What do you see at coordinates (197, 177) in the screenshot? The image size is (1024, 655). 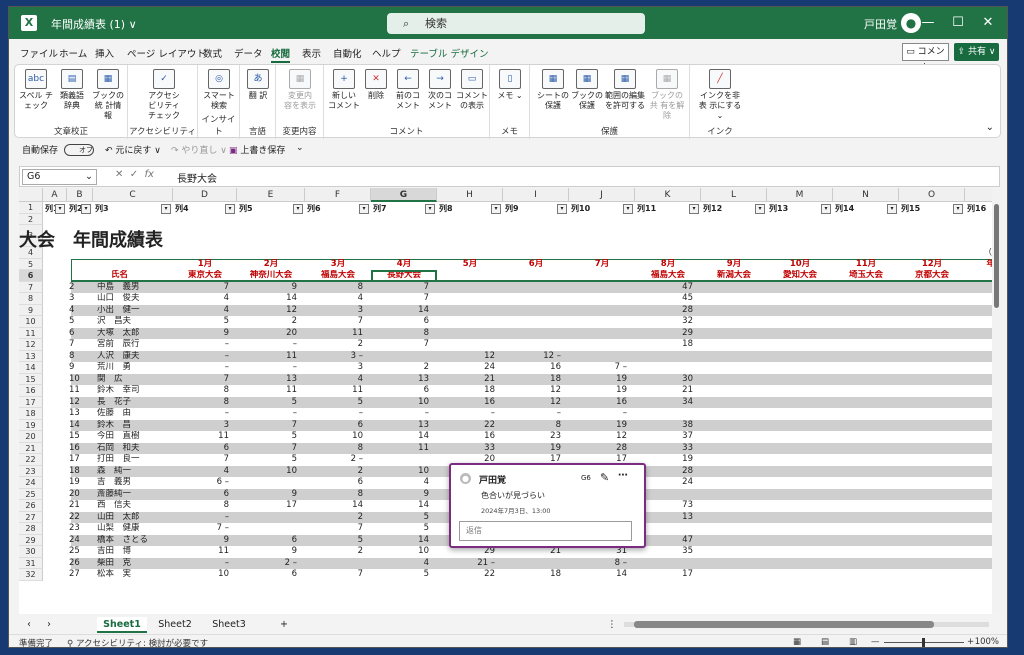 I see `formula-input: 長野大会` at bounding box center [197, 177].